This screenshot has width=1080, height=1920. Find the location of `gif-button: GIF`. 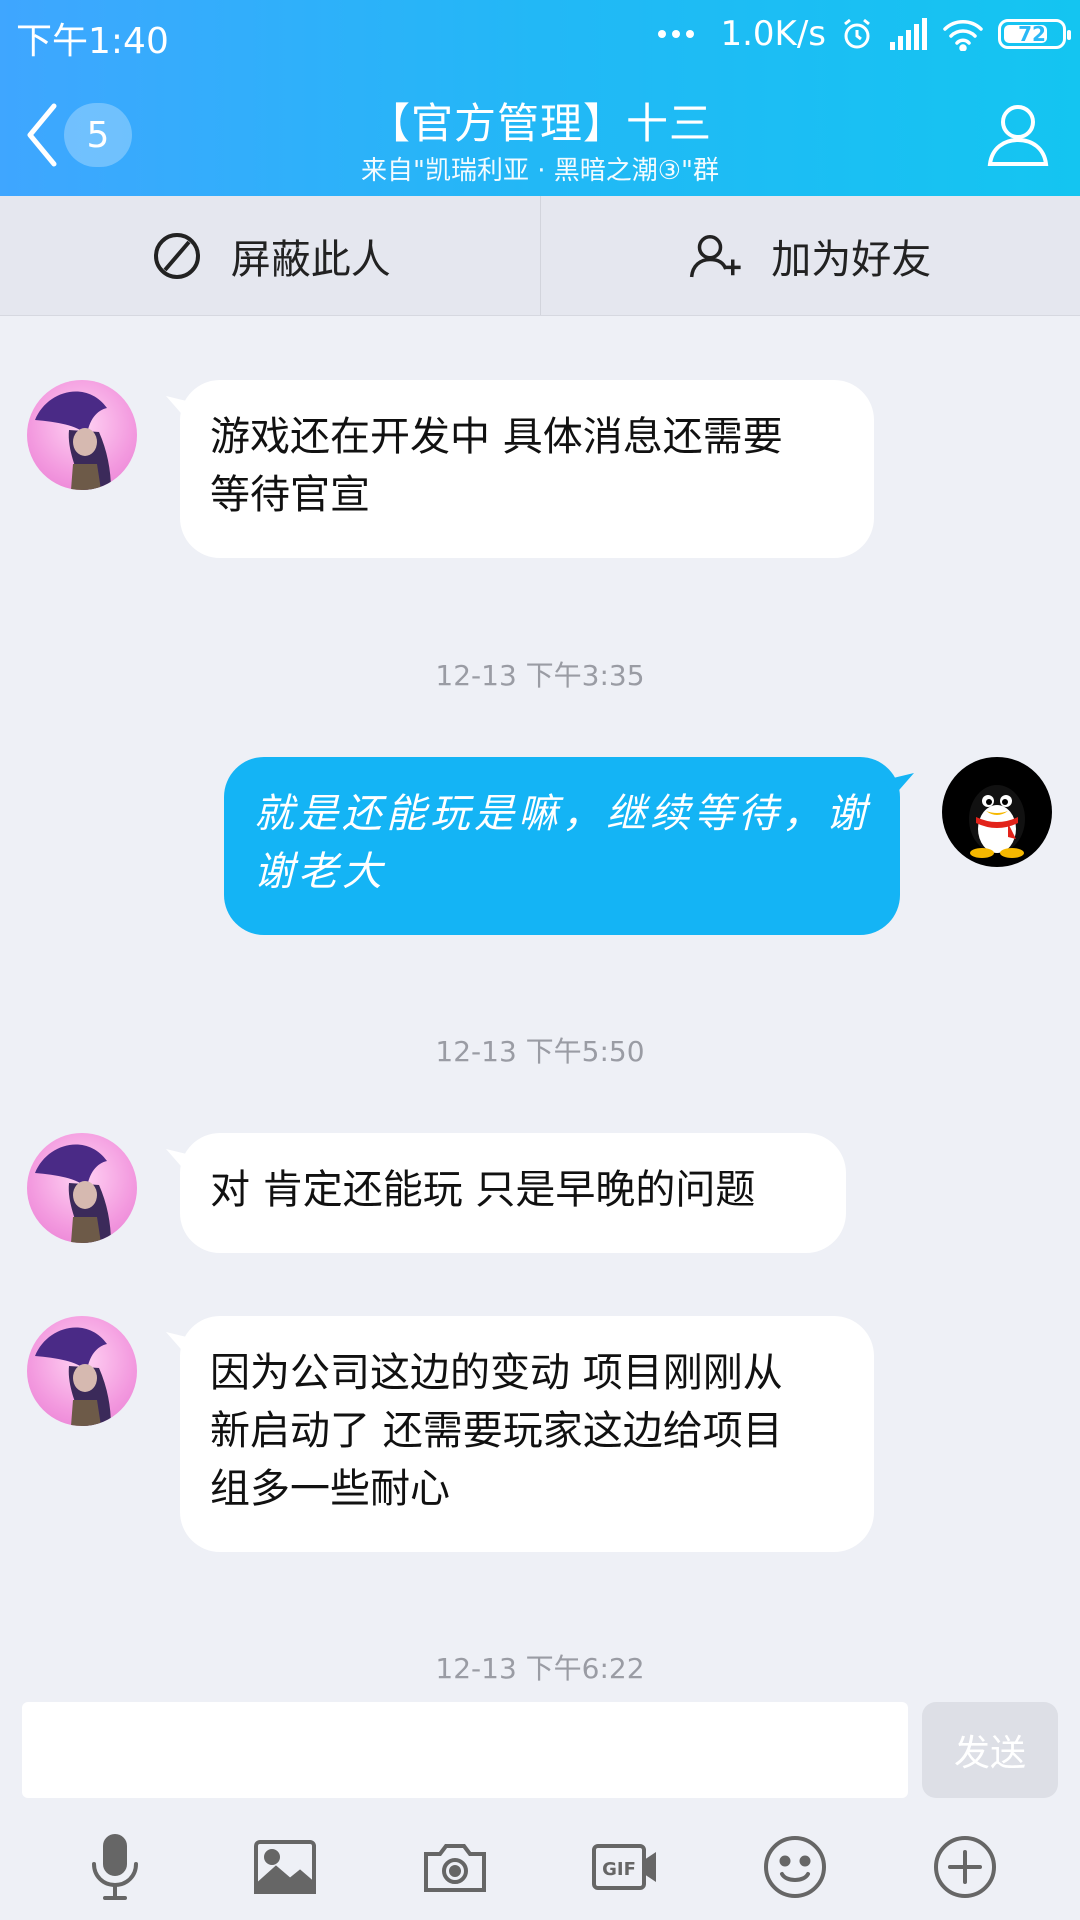

gif-button: GIF is located at coordinates (625, 1867).